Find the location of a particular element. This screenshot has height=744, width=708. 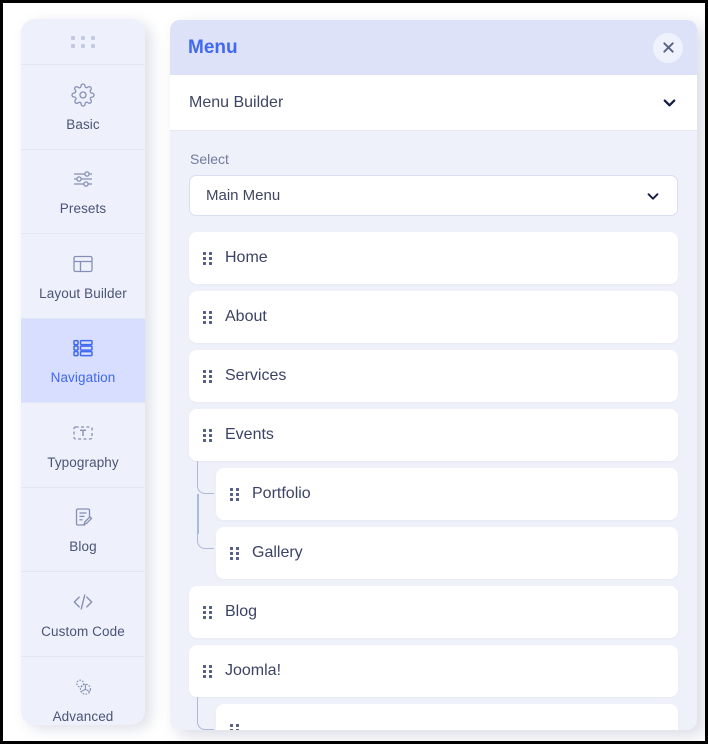

sidebar-item-custom-code: Custom Code is located at coordinates (83, 614).